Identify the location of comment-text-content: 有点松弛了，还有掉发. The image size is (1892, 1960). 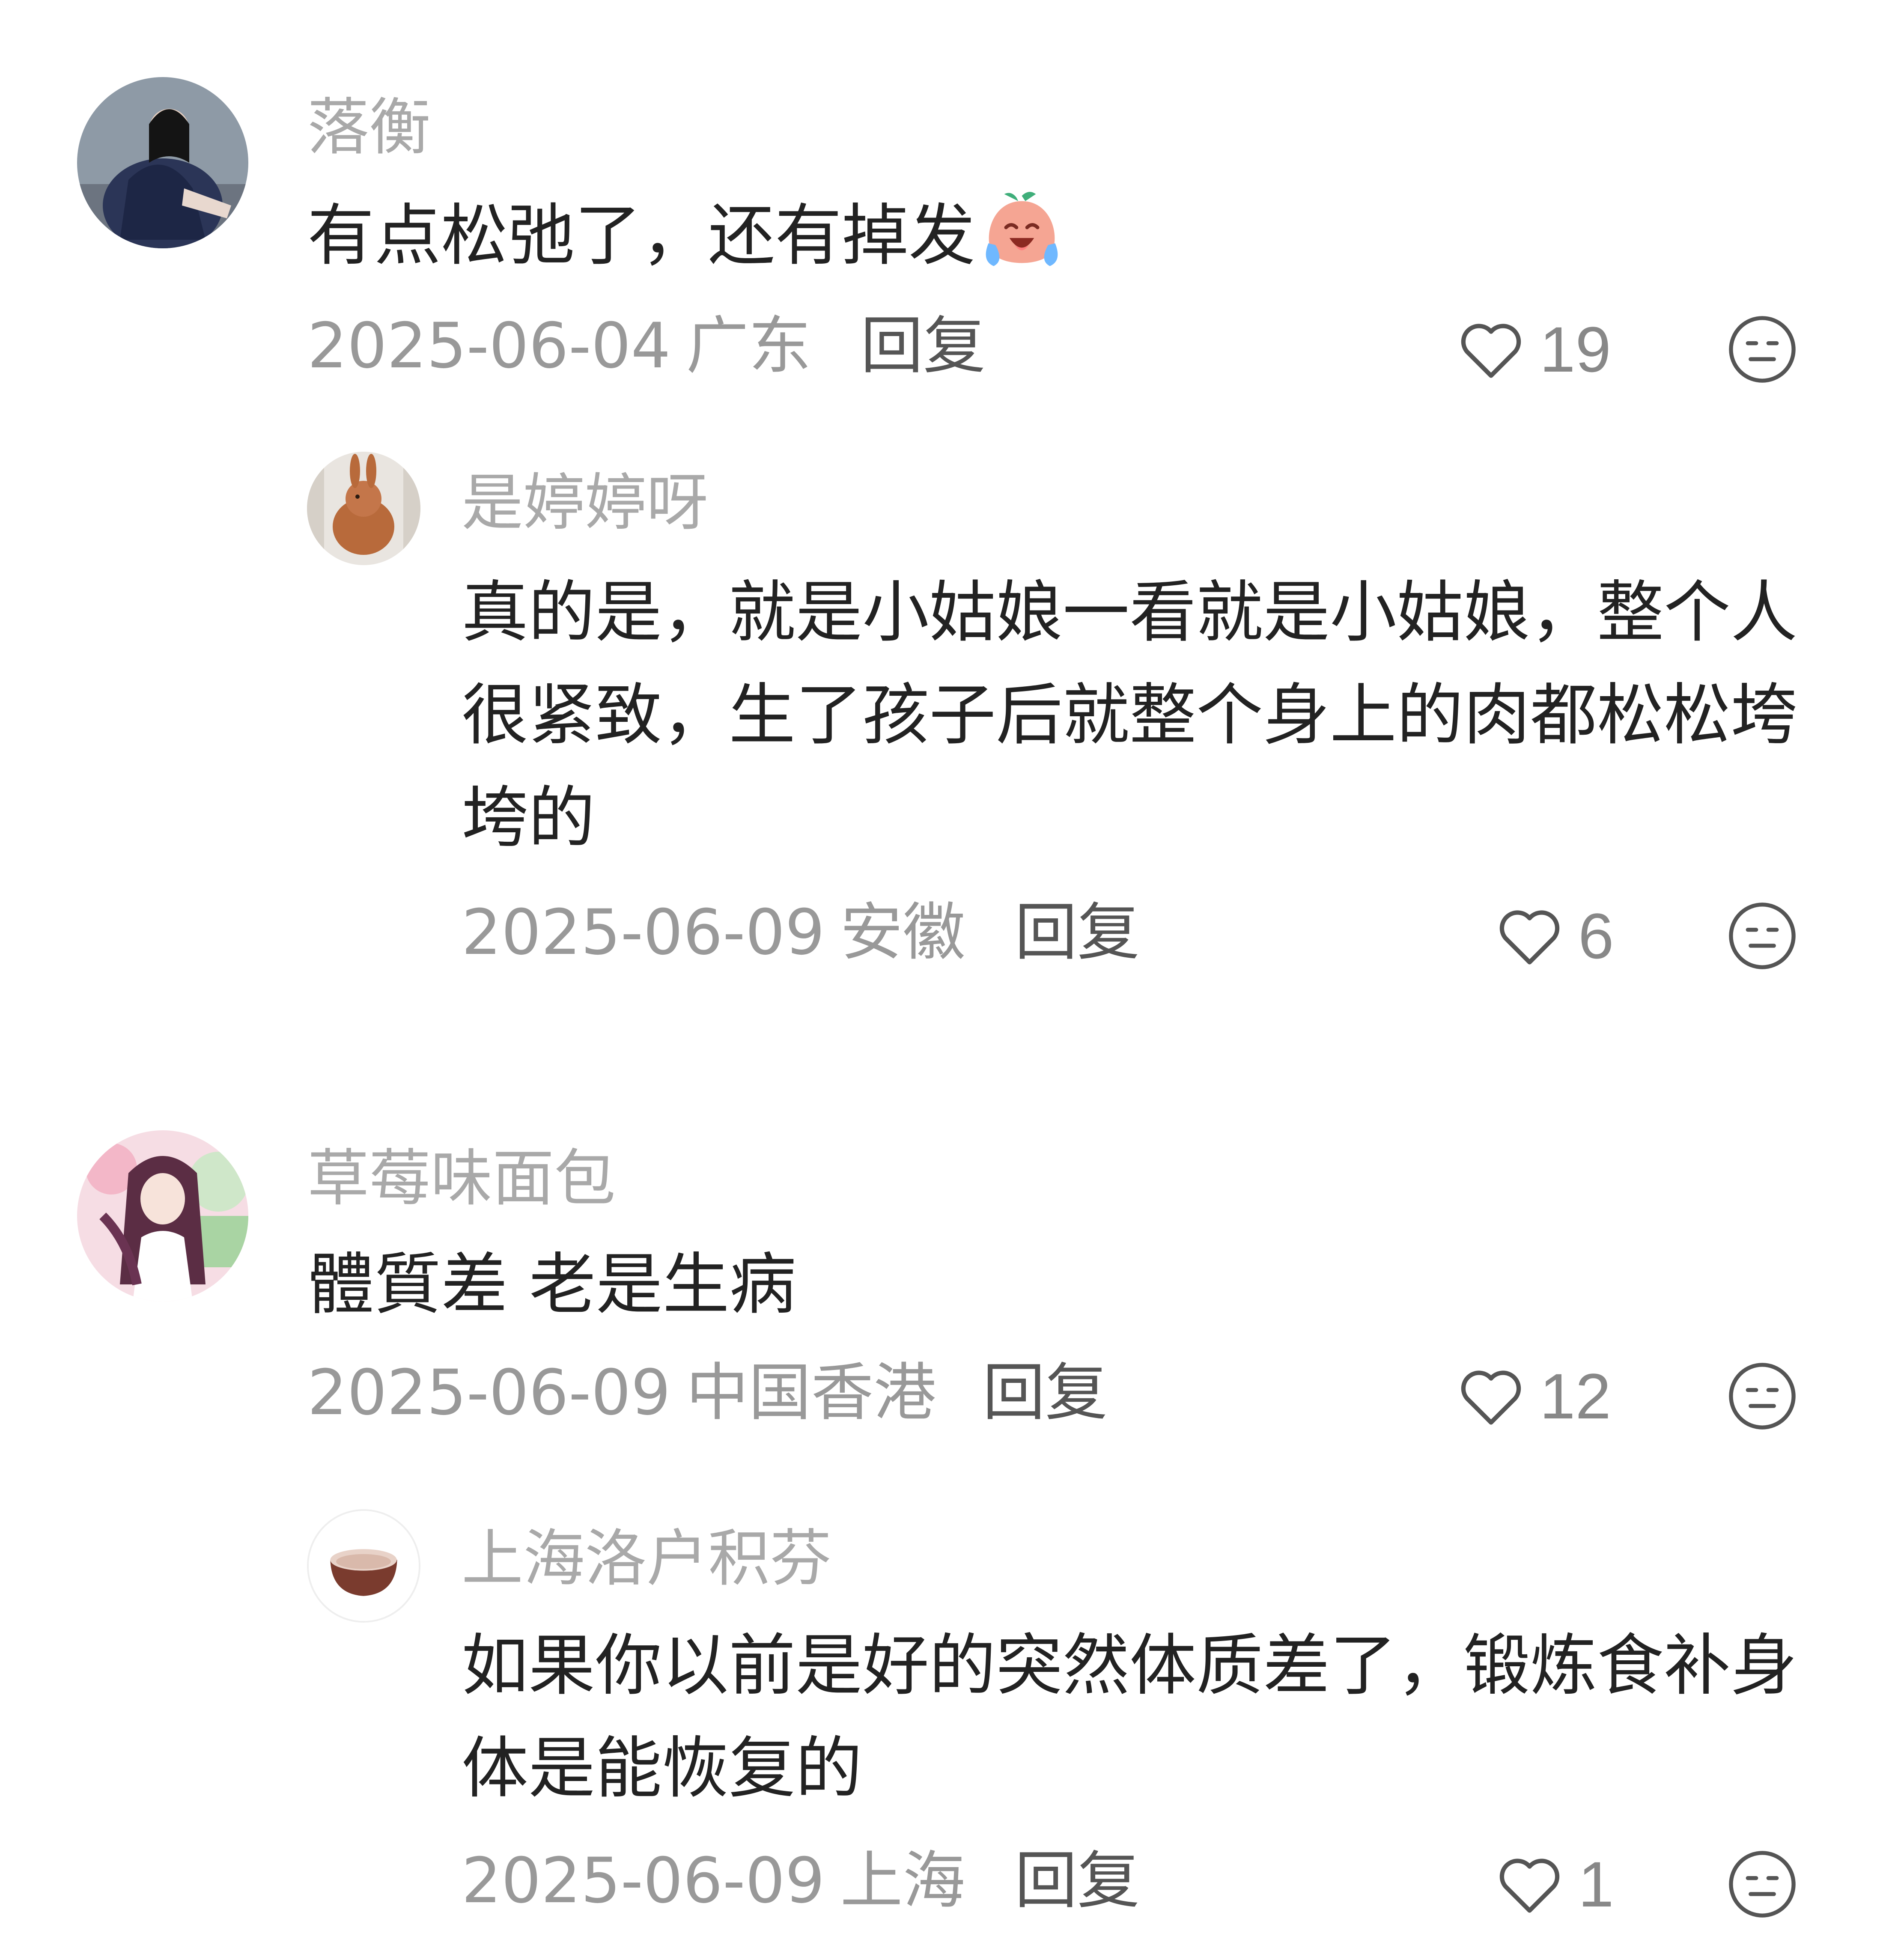
(641, 235).